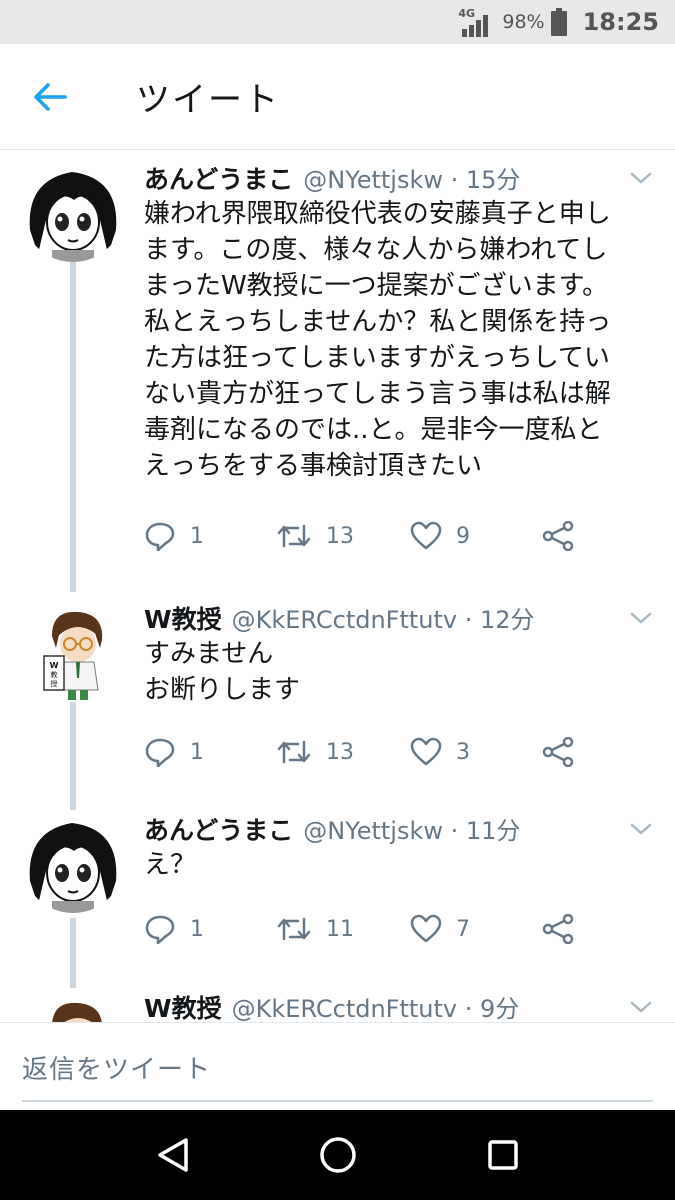 Image resolution: width=675 pixels, height=1200 pixels. Describe the element at coordinates (411, 177) in the screenshot. I see `handle-and-time: @NYettjskw · 15分` at that location.